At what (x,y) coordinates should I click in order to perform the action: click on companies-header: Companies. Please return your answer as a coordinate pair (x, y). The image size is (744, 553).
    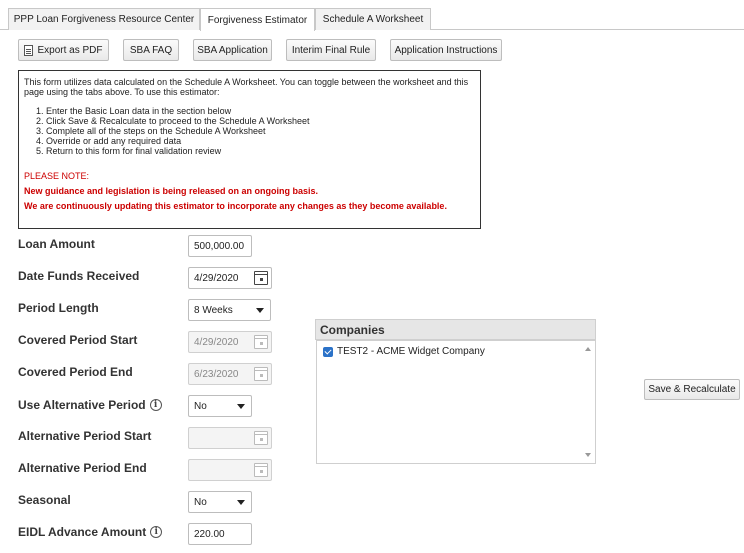
    Looking at the image, I should click on (455, 329).